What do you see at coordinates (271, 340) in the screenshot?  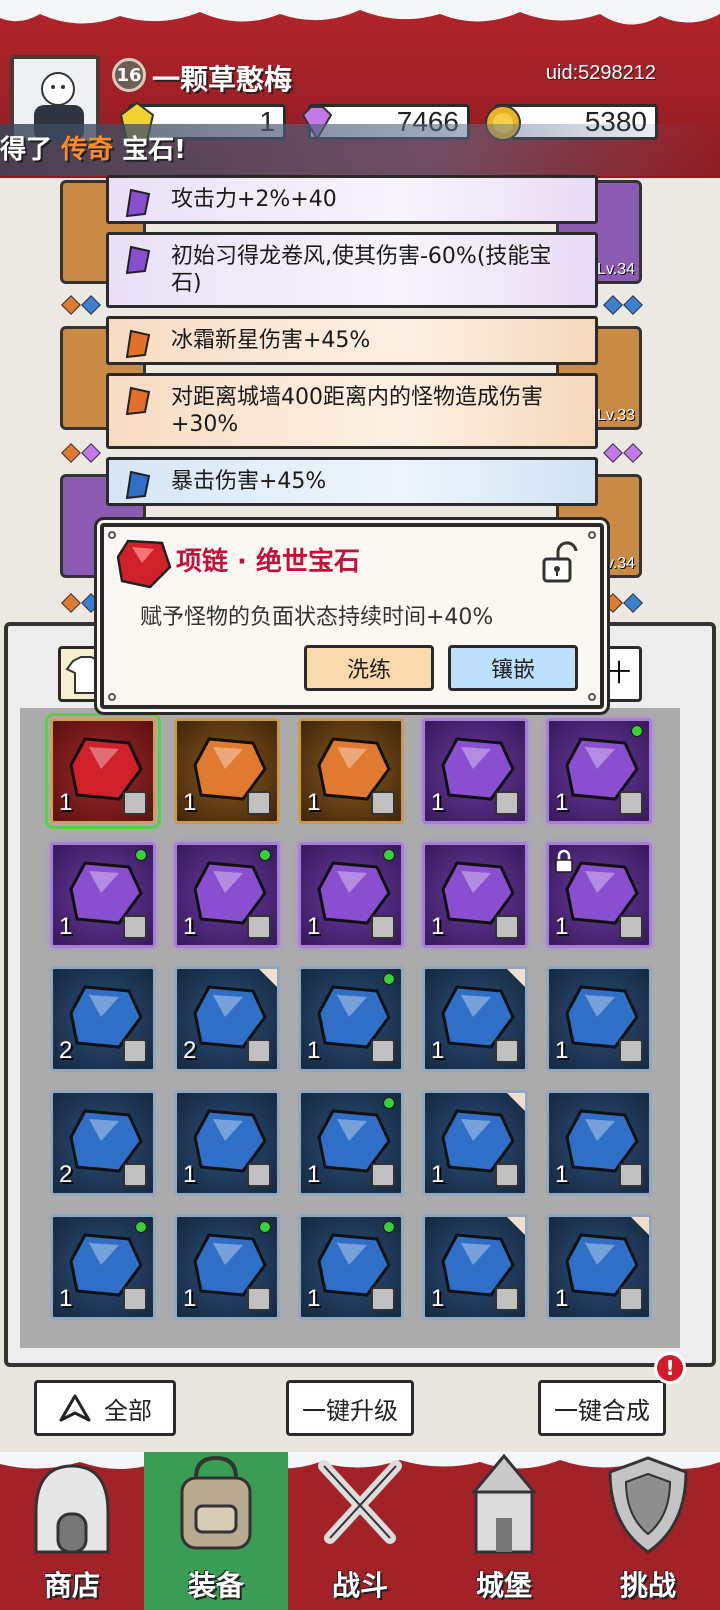 I see `attribute-text: 冰霜新星伤害+45%` at bounding box center [271, 340].